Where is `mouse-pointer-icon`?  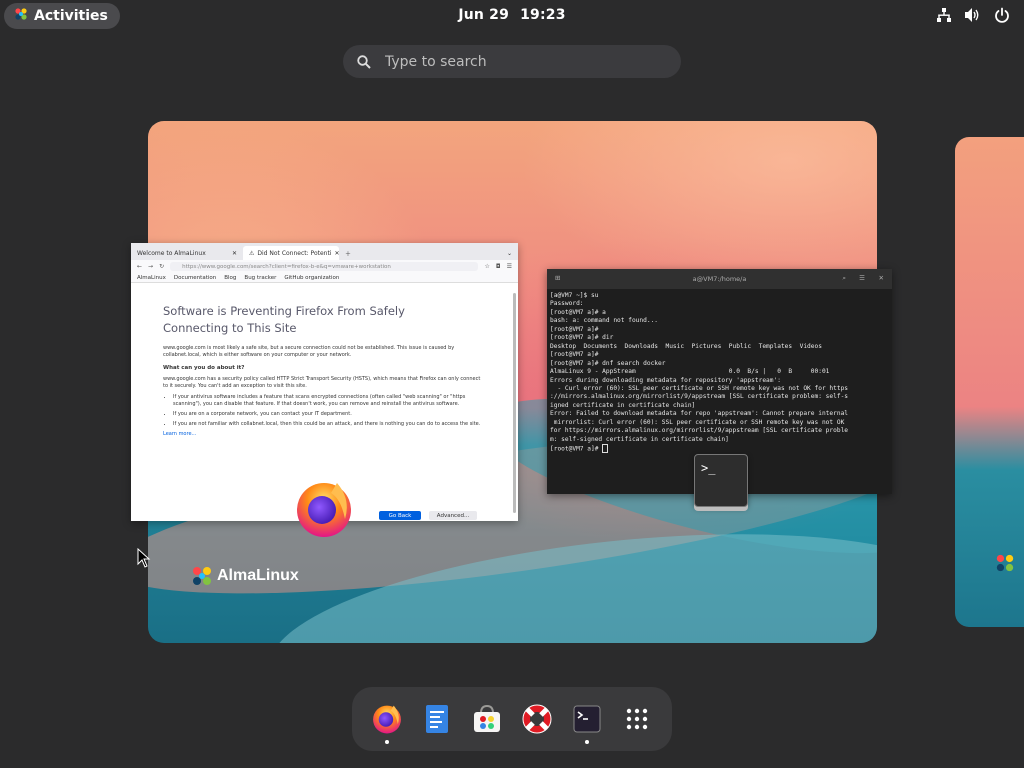 mouse-pointer-icon is located at coordinates (144, 558).